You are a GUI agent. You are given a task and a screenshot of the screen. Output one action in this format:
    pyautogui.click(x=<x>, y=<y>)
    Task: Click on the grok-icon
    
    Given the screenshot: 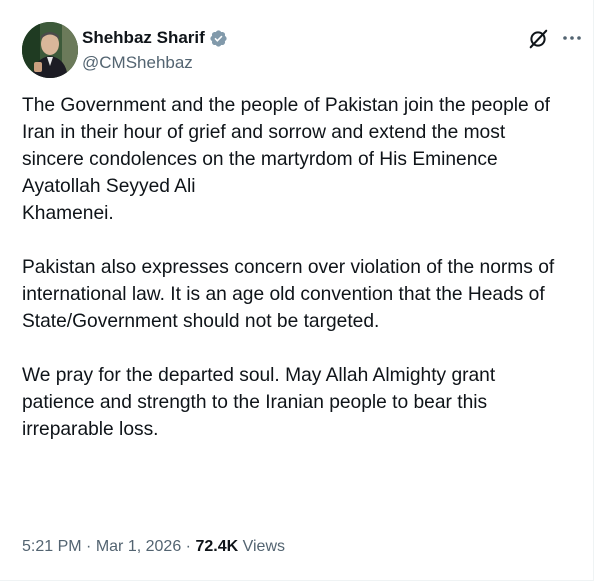 What is the action you would take?
    pyautogui.click(x=538, y=39)
    